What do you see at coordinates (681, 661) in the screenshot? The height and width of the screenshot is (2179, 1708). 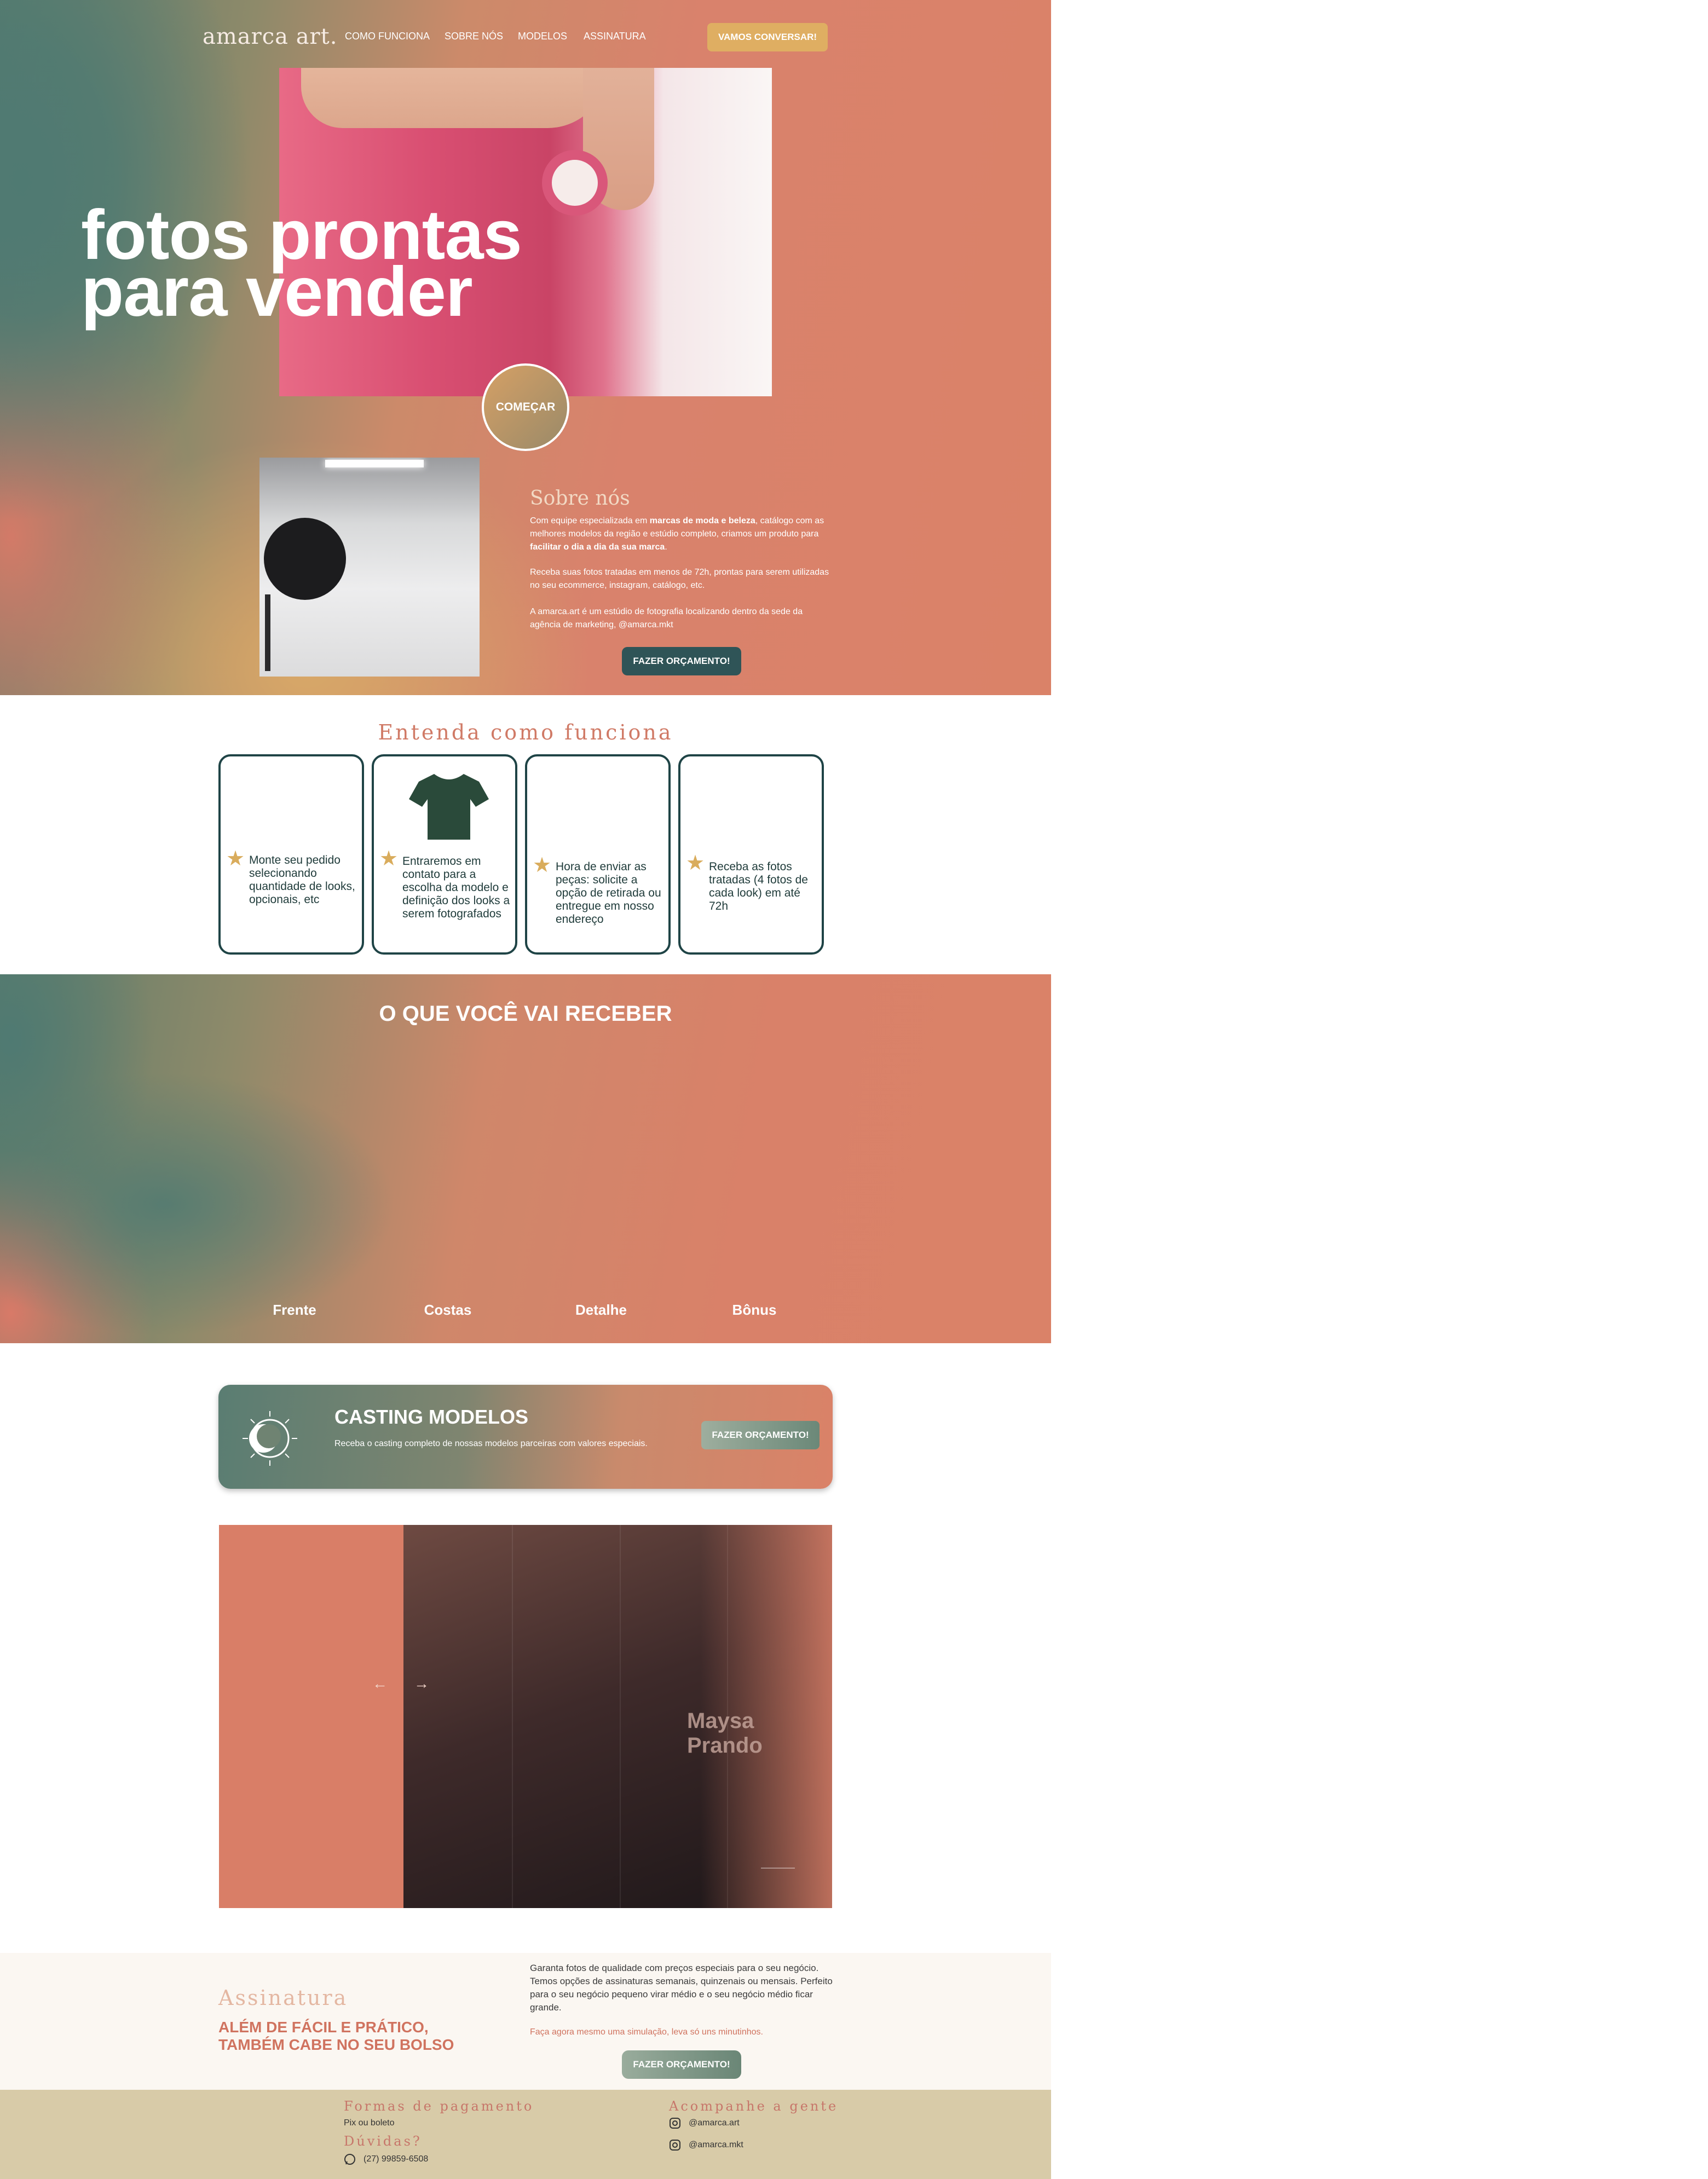 I see `about-quote-button: FAZER ORÇAMENTO!` at bounding box center [681, 661].